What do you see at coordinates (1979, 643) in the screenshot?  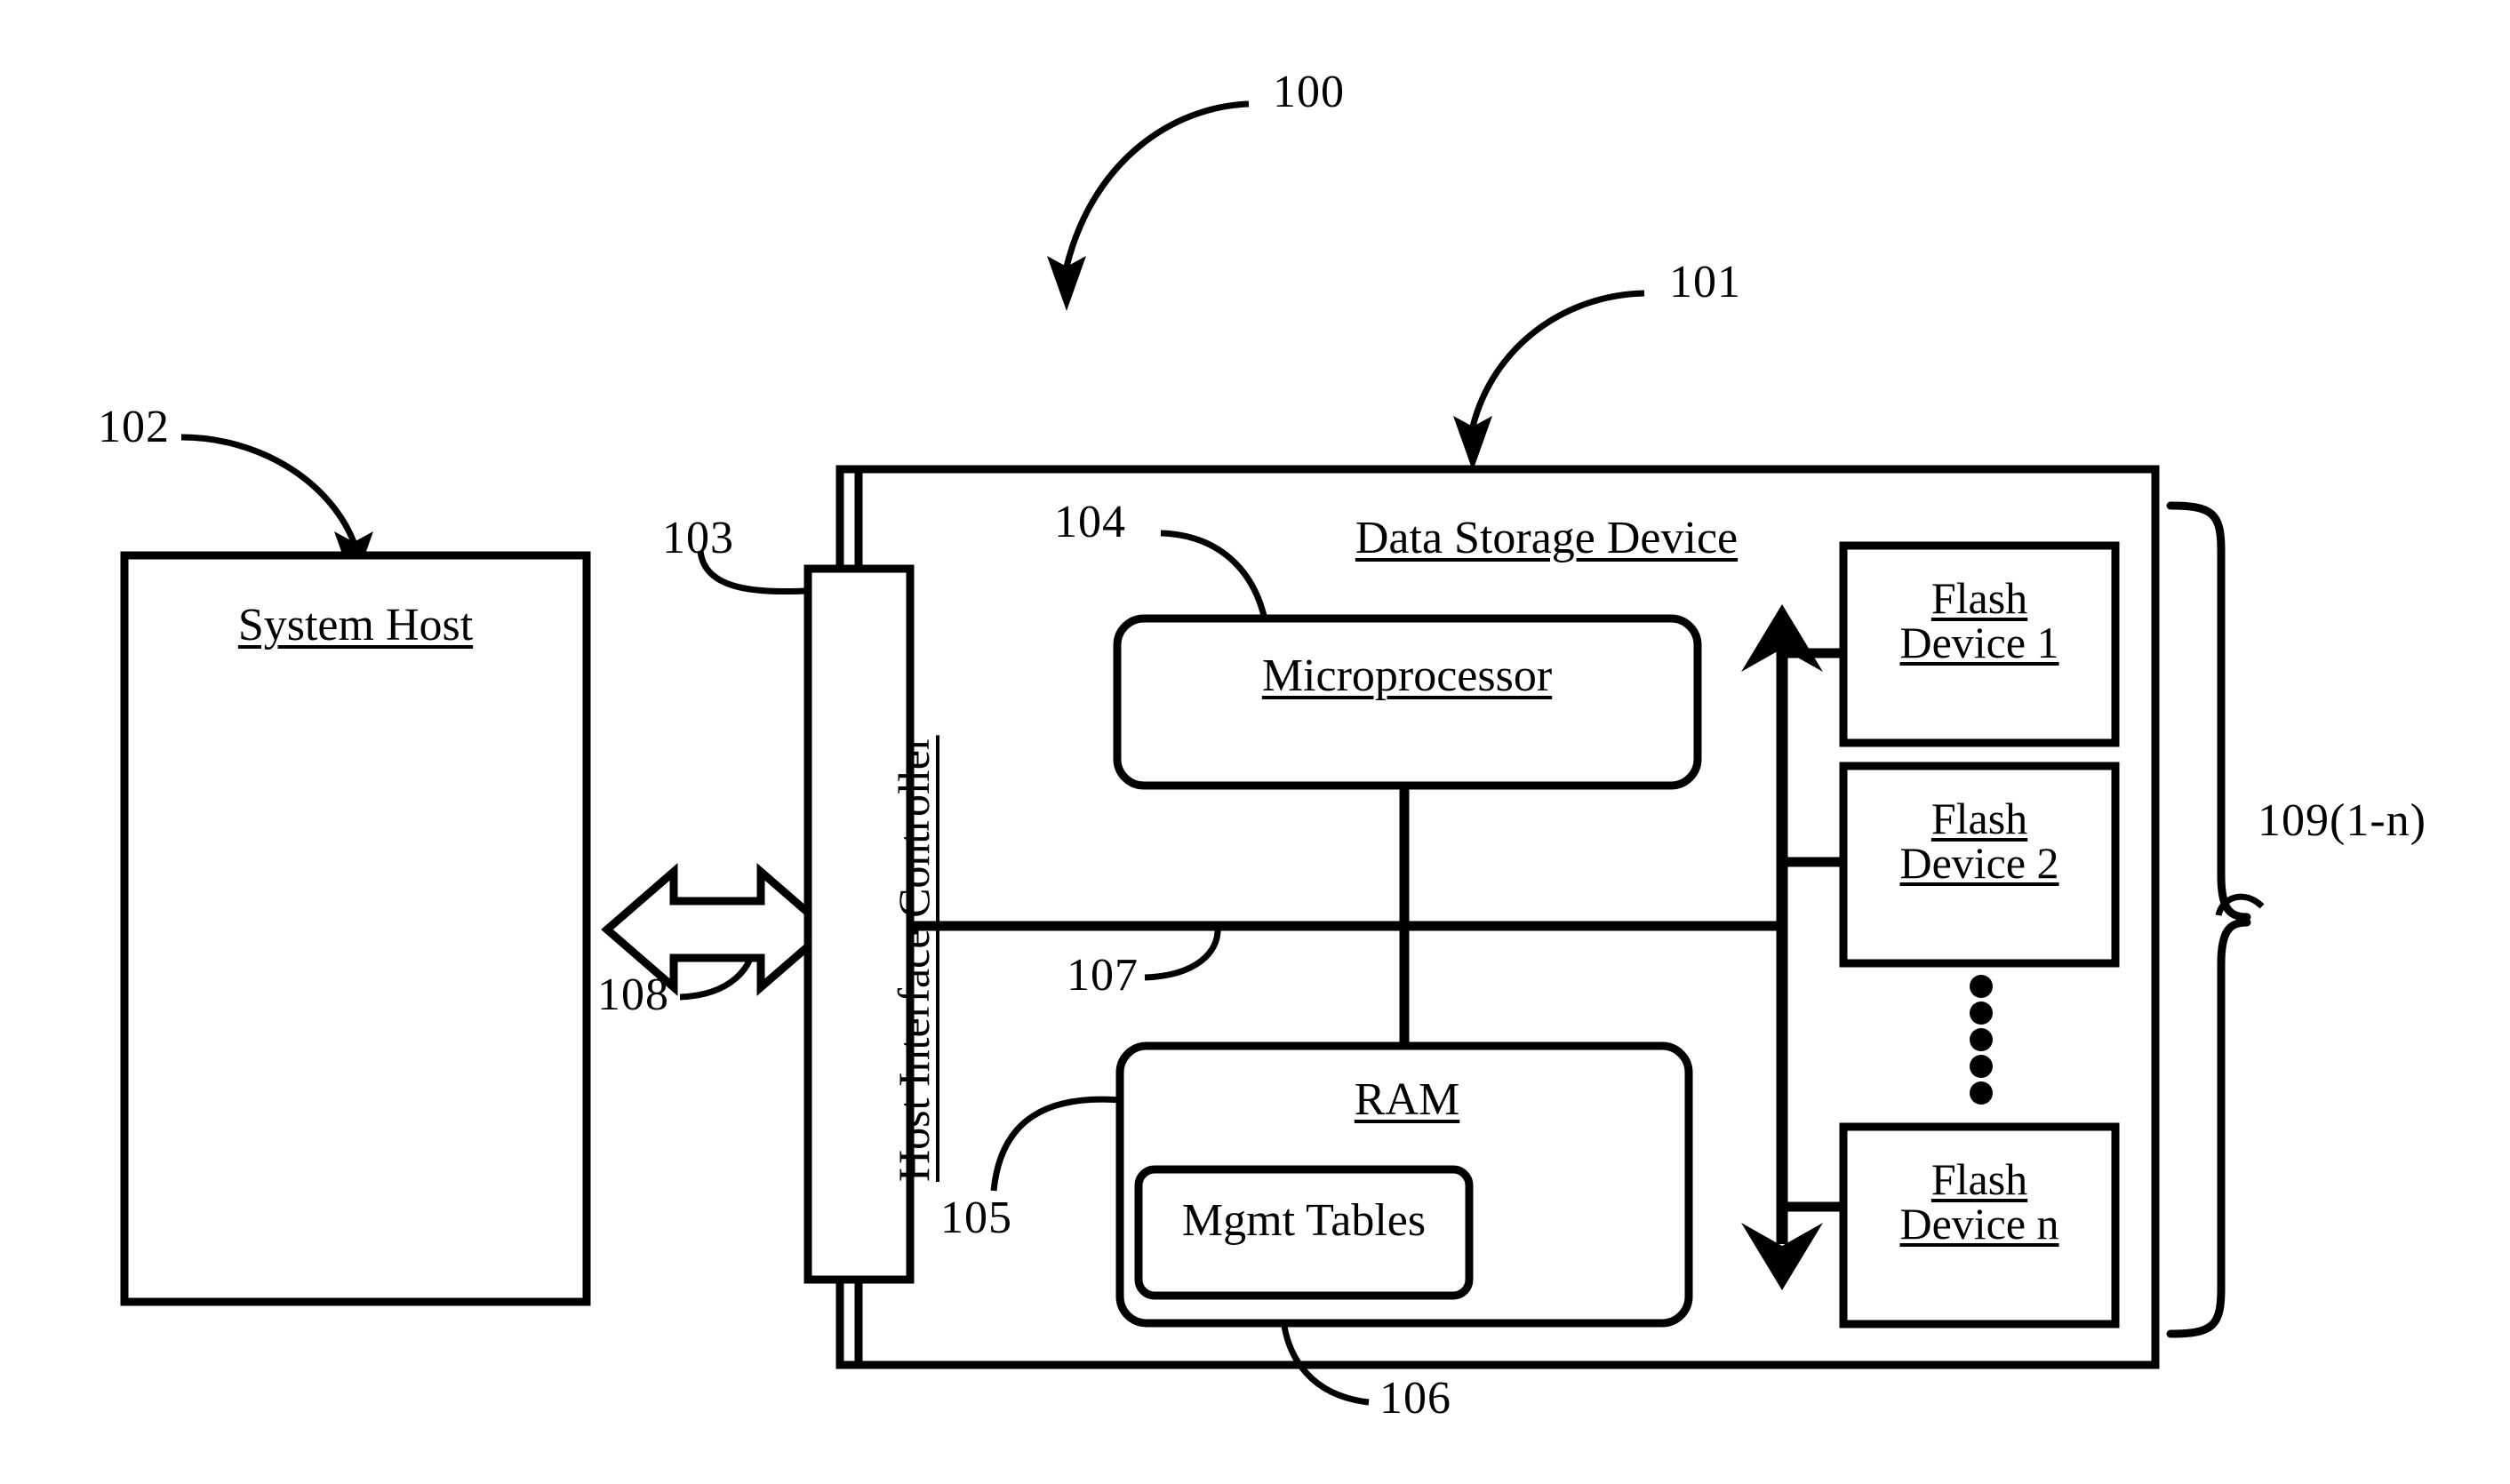 I see `flash-device-1-line2: Device 1` at bounding box center [1979, 643].